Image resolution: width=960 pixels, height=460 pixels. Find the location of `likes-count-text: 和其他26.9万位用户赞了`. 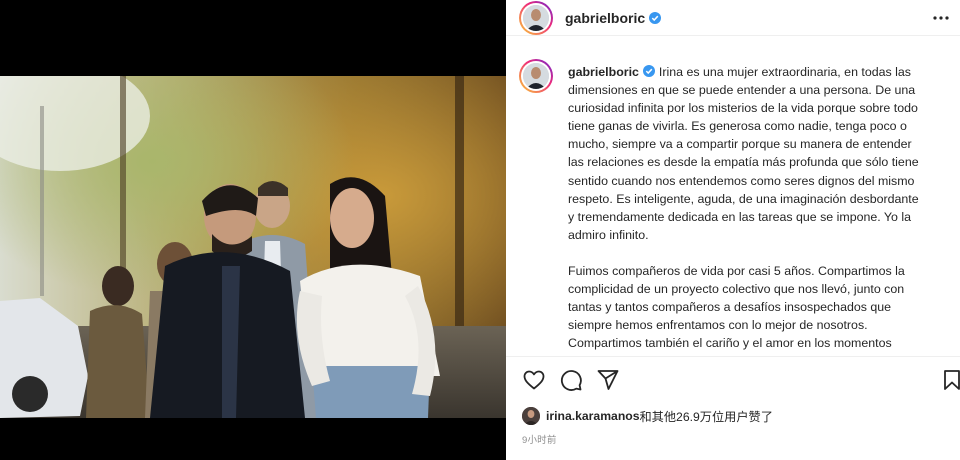

likes-count-text: 和其他26.9万位用户赞了 is located at coordinates (705, 416).